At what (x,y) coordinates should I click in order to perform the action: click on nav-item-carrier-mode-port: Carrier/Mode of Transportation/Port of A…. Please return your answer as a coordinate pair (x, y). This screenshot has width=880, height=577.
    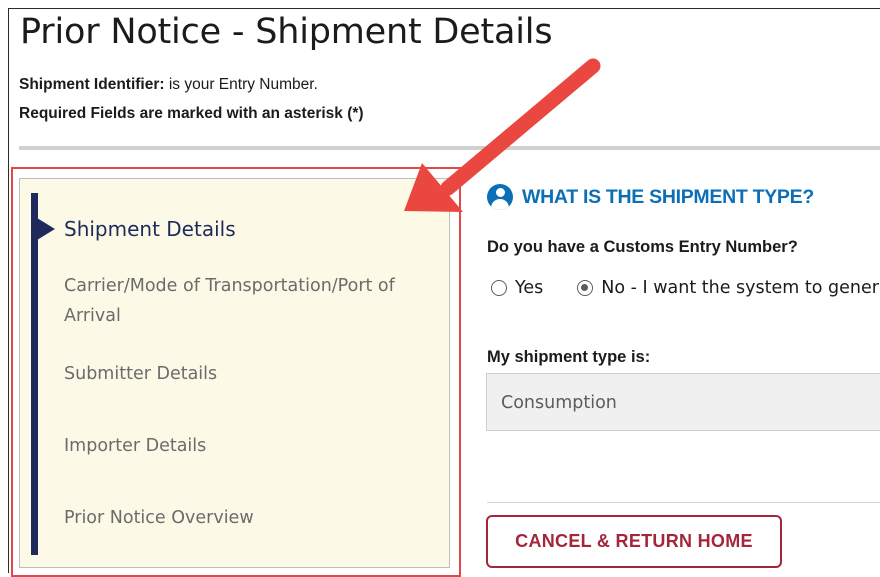
    Looking at the image, I should click on (239, 301).